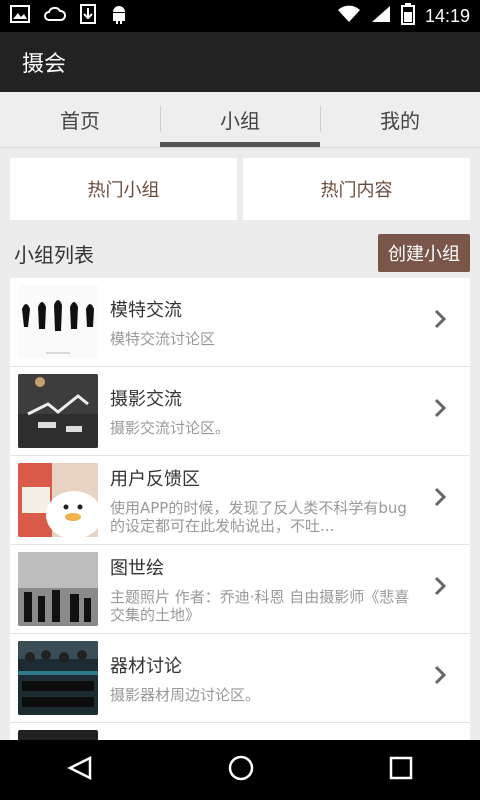 The image size is (480, 800). I want to click on status-bar: 14:19, so click(240, 16).